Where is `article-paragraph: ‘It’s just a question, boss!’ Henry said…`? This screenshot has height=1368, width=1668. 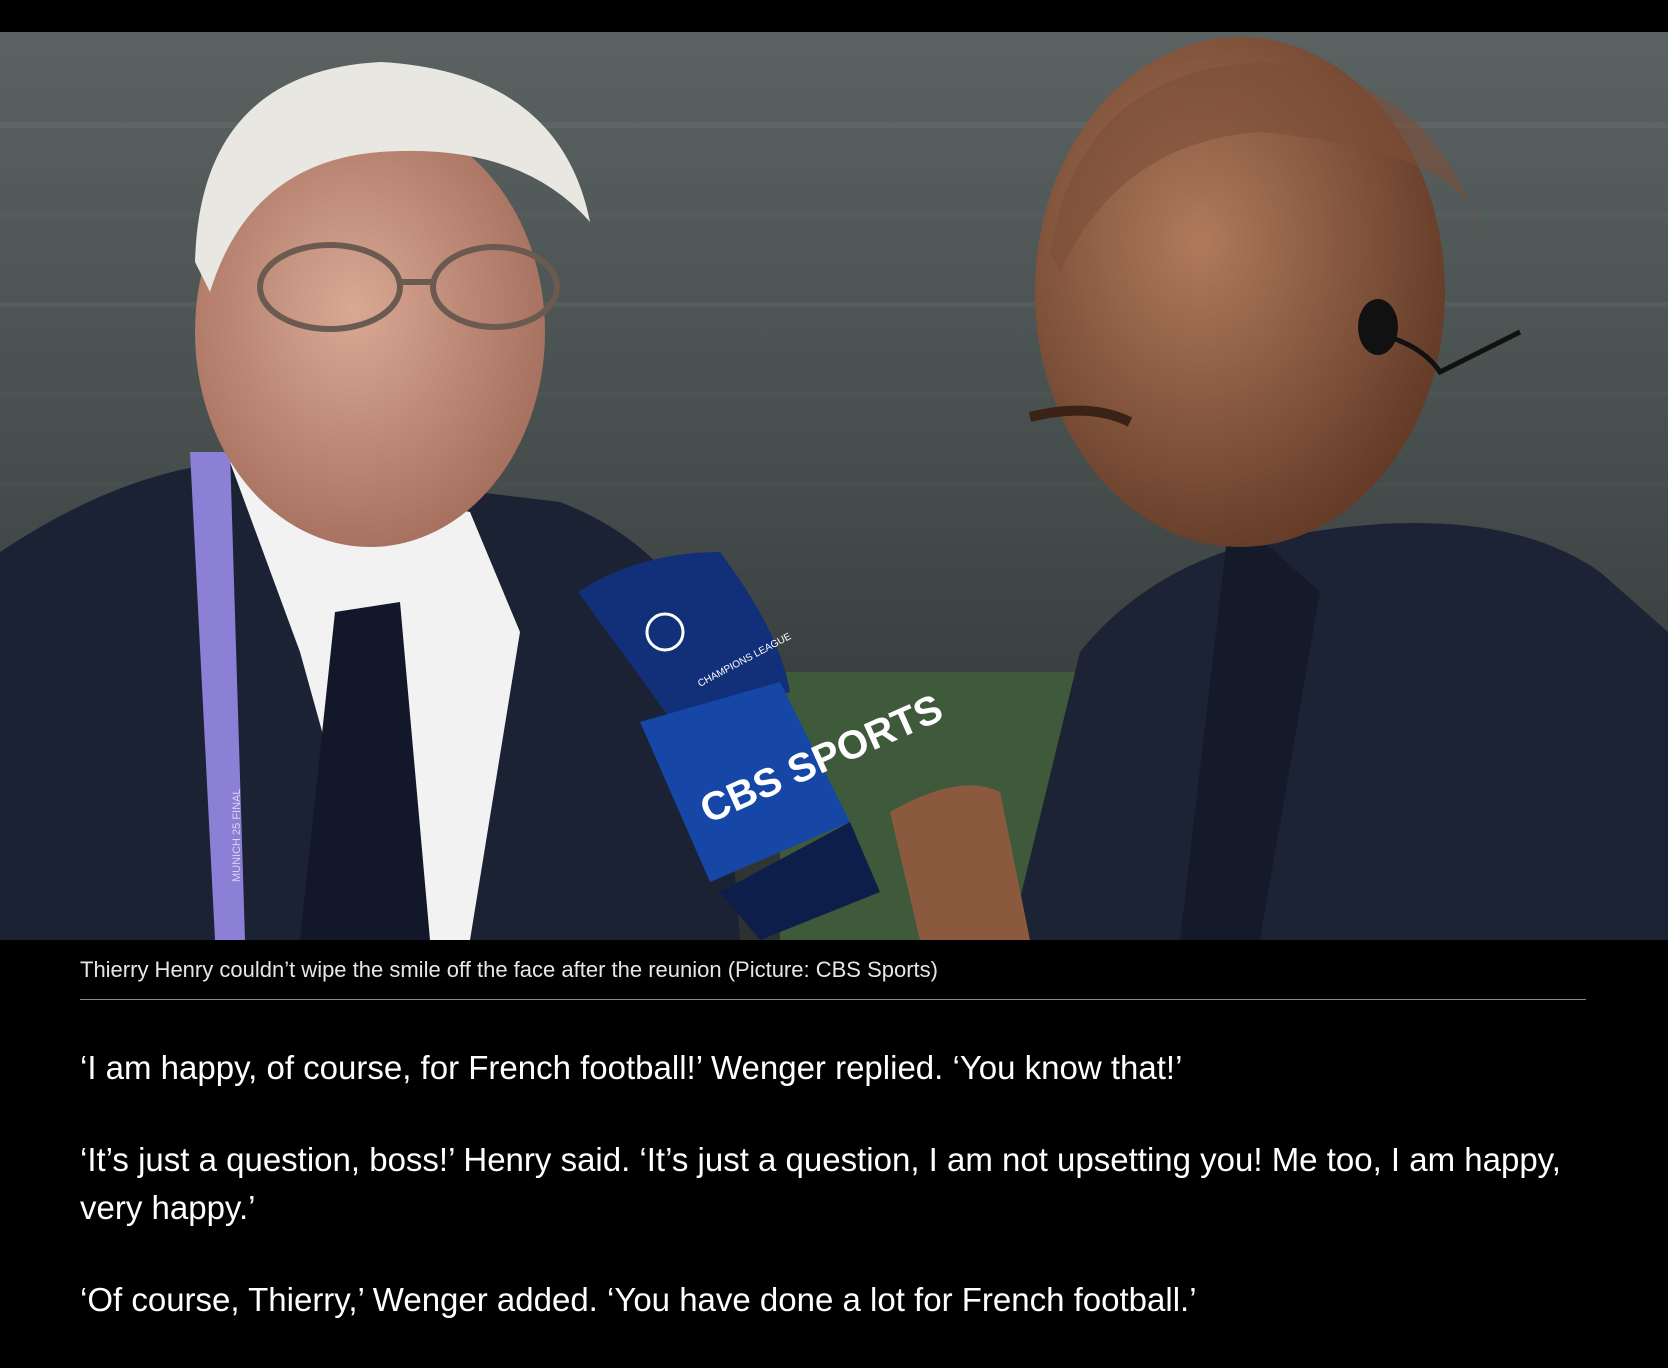
article-paragraph: ‘It’s just a question, boss!’ Henry said… is located at coordinates (820, 1183).